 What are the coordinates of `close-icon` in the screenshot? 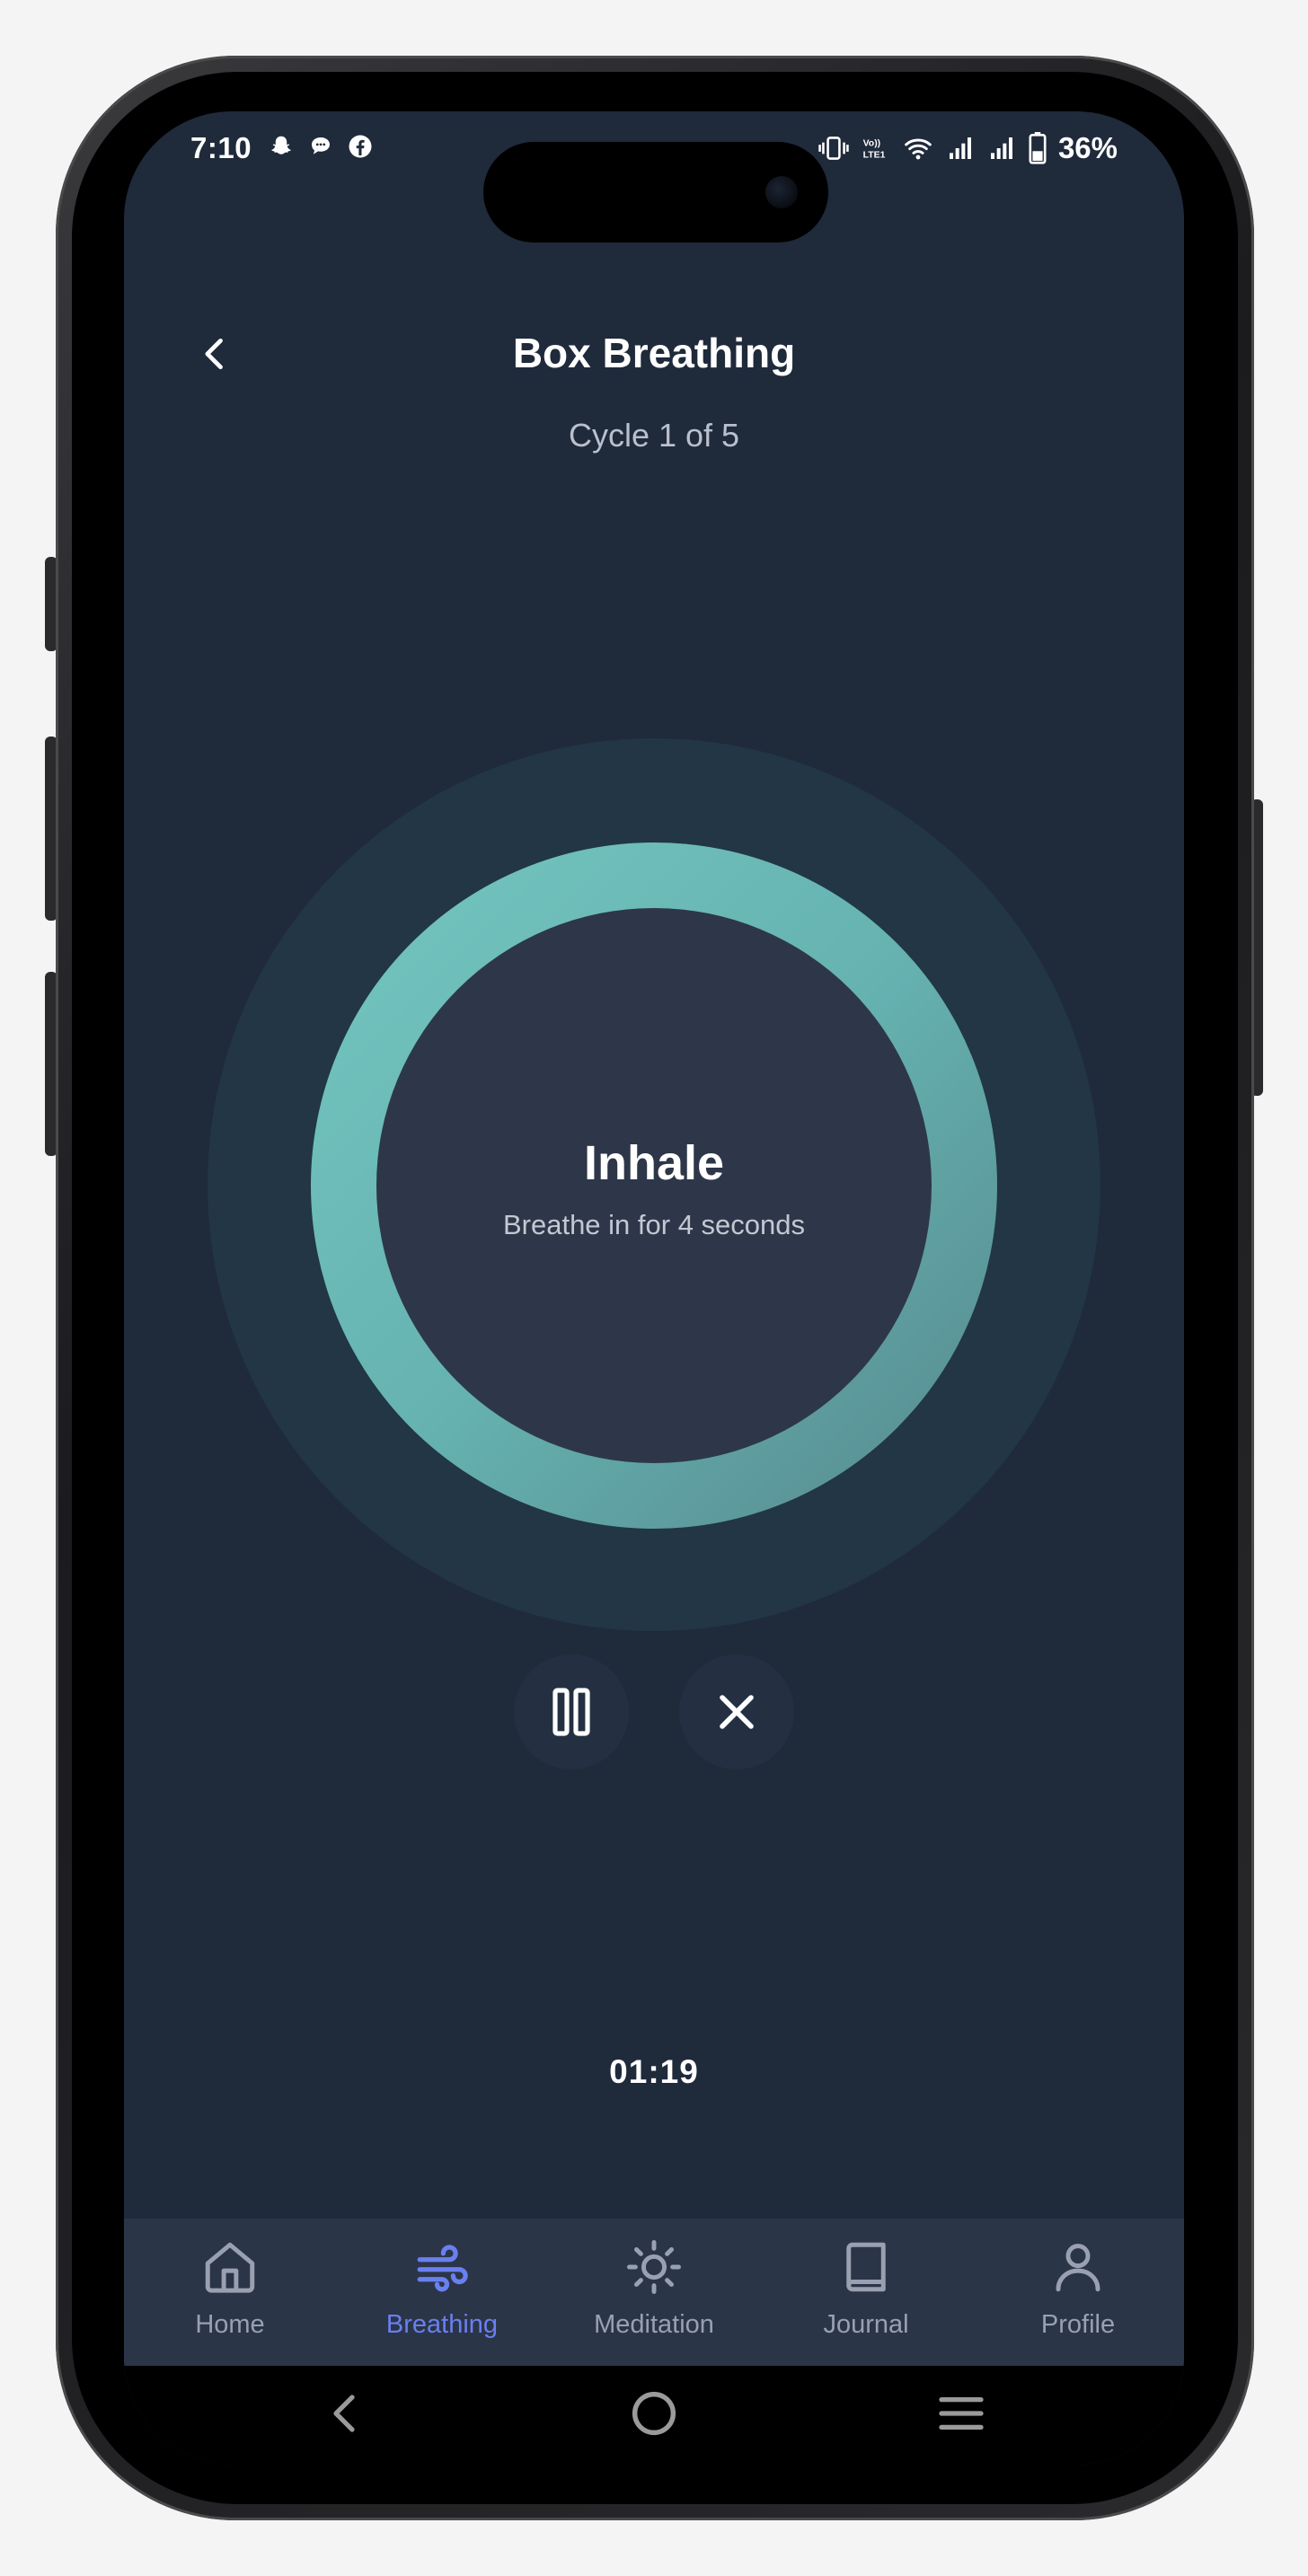 It's located at (737, 1712).